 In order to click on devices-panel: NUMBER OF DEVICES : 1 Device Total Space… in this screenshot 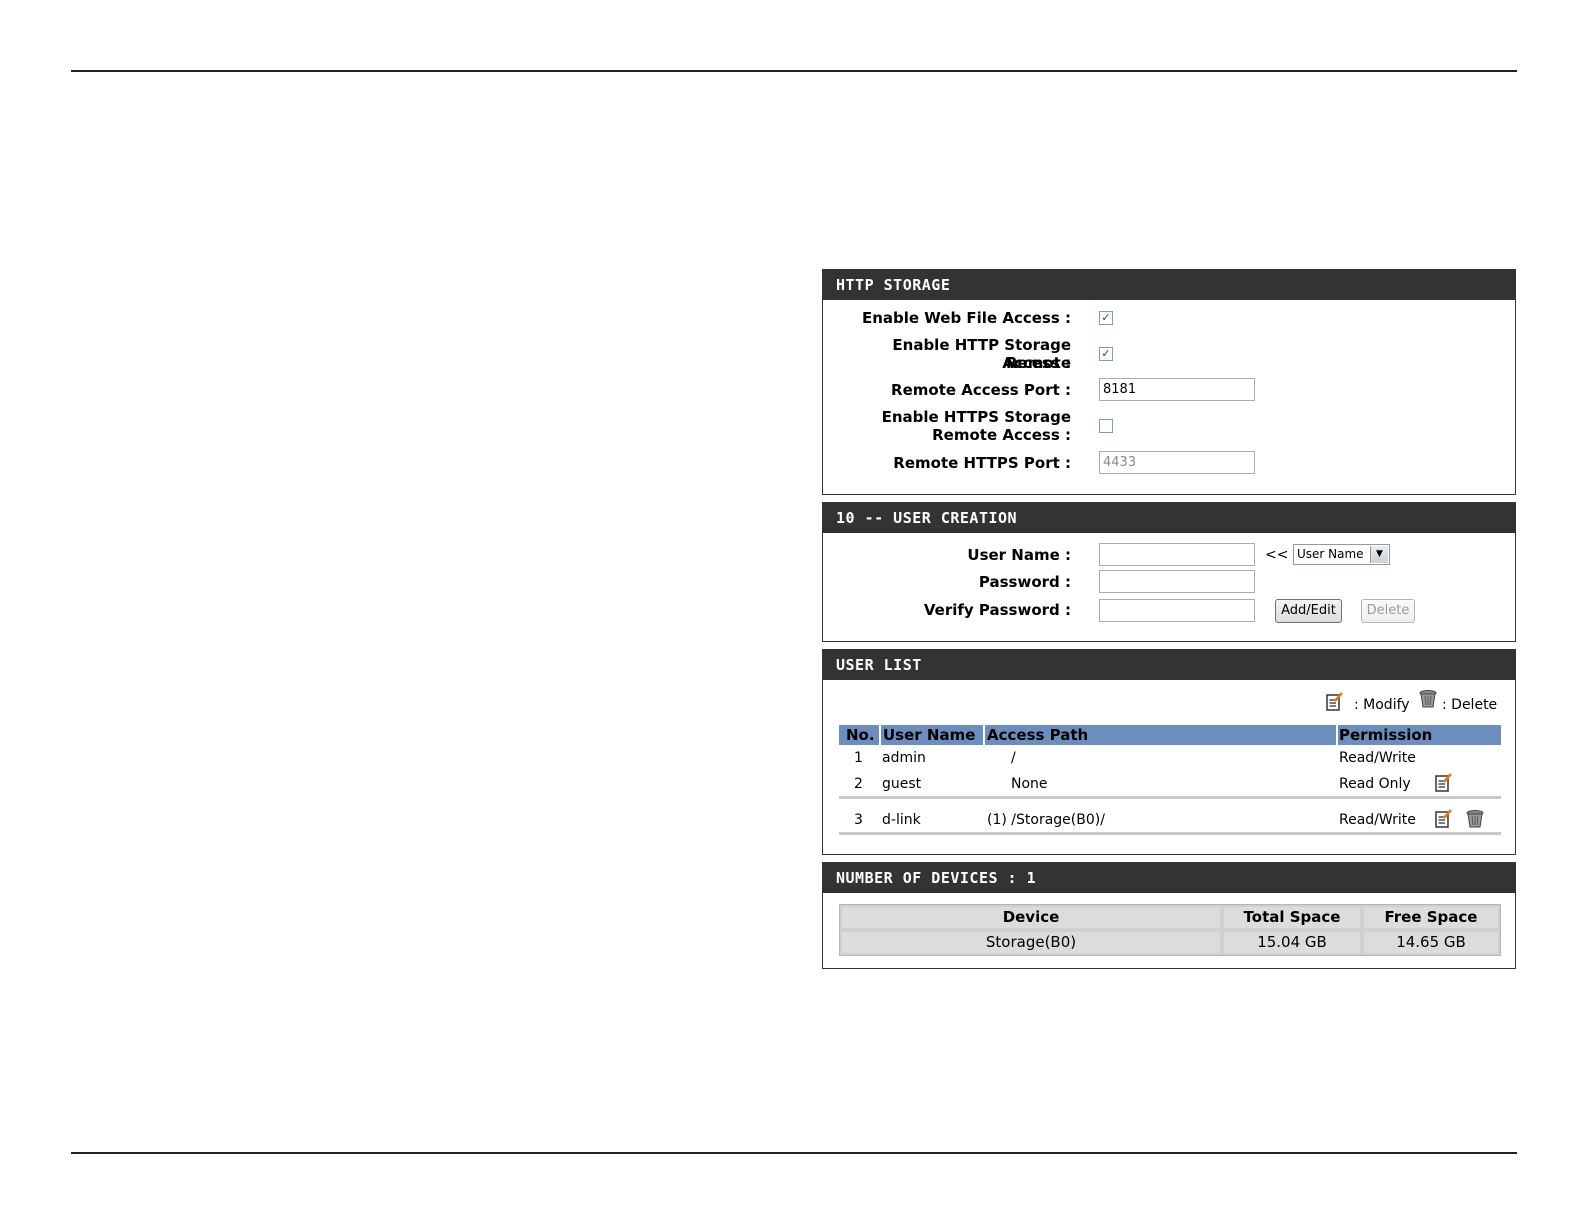, I will do `click(1169, 915)`.